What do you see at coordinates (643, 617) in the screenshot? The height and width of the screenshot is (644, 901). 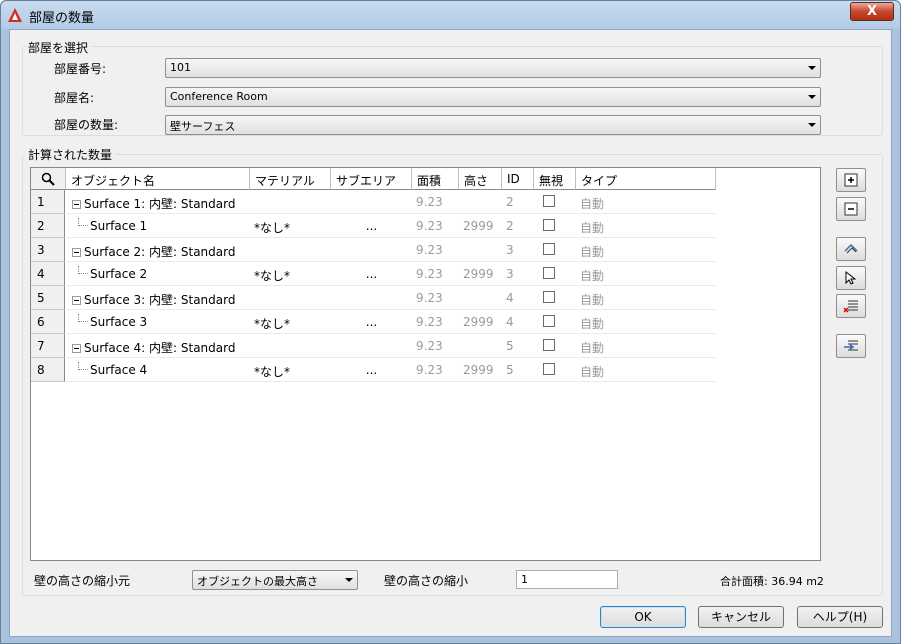 I see `ok-button: OK` at bounding box center [643, 617].